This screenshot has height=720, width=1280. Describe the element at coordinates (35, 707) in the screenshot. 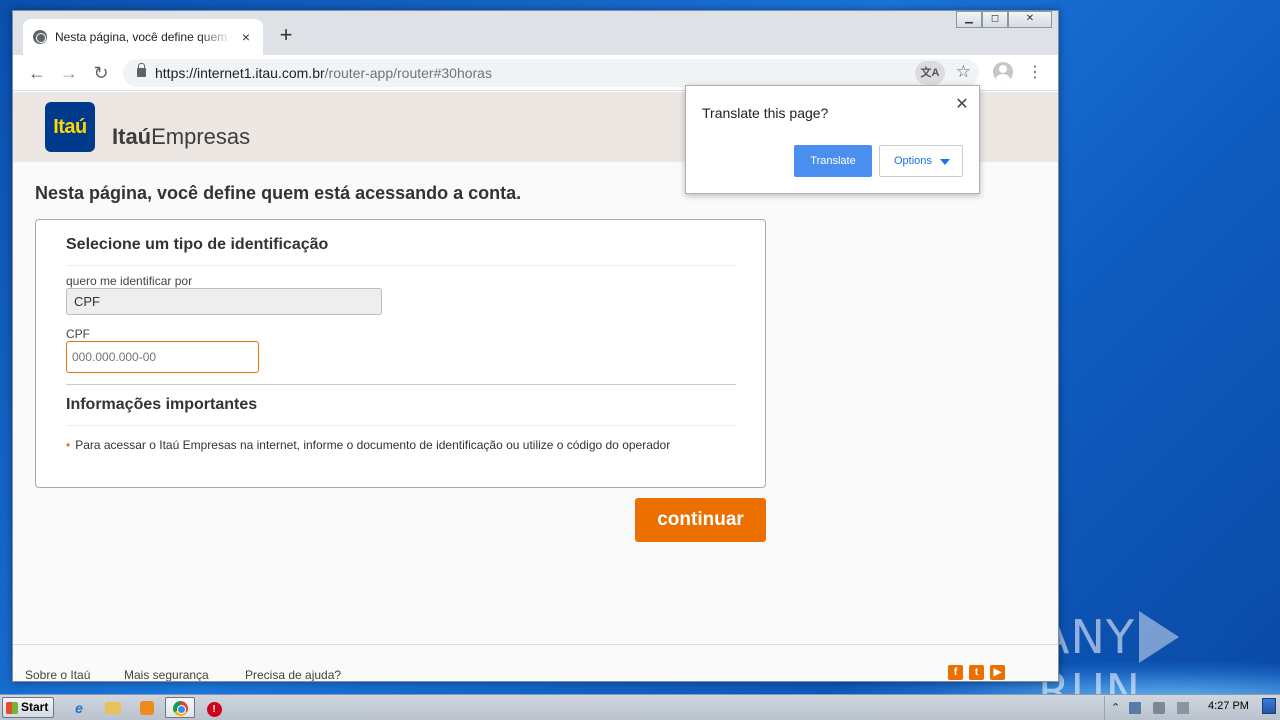

I see `start-label: Start` at that location.